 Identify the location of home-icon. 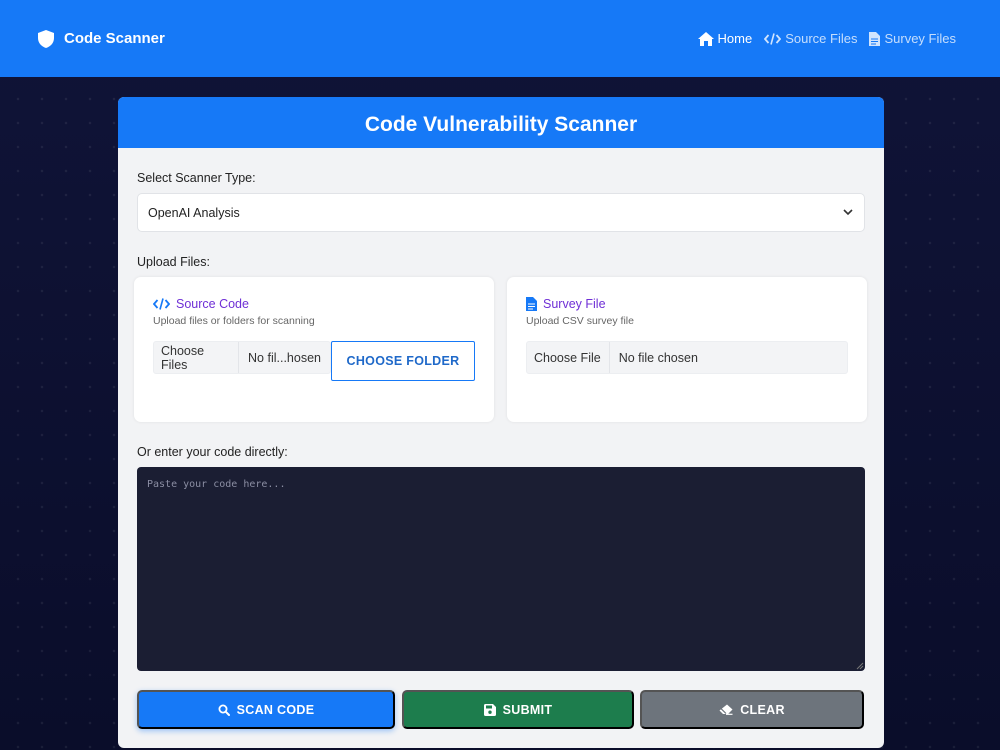
(705, 38).